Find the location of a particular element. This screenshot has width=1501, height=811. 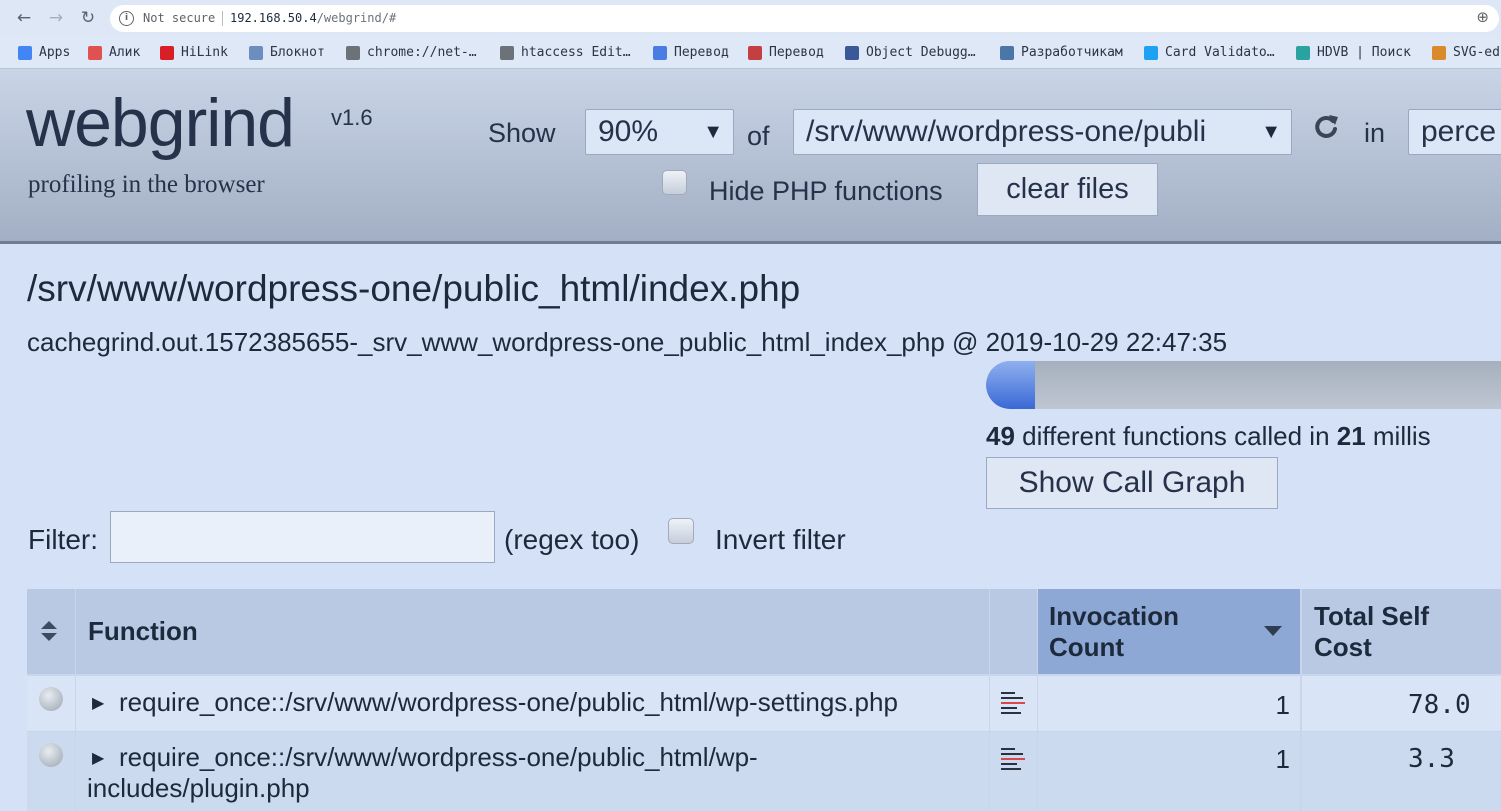

unit-select-value: perce is located at coordinates (1459, 131).